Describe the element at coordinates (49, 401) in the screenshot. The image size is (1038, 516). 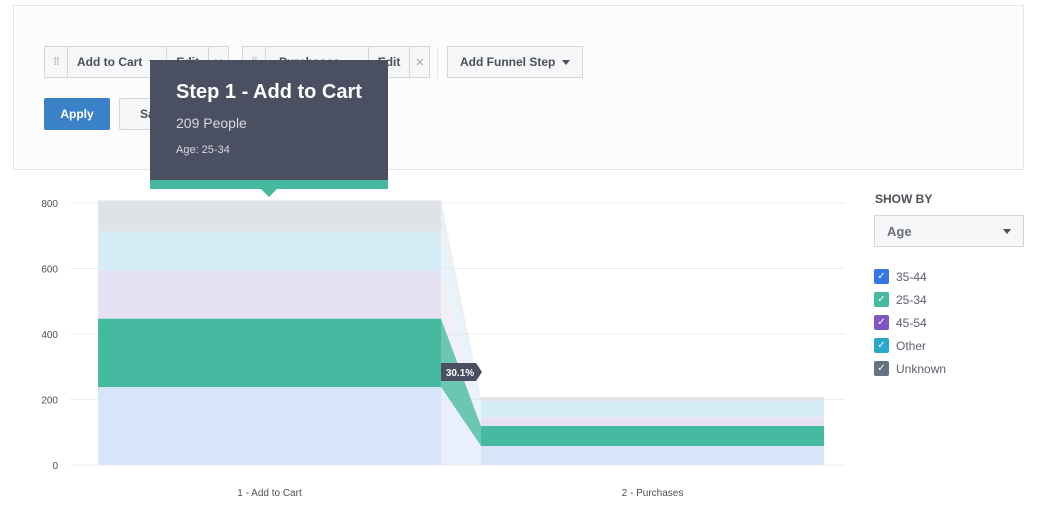
I see `y-tick-label: 200` at that location.